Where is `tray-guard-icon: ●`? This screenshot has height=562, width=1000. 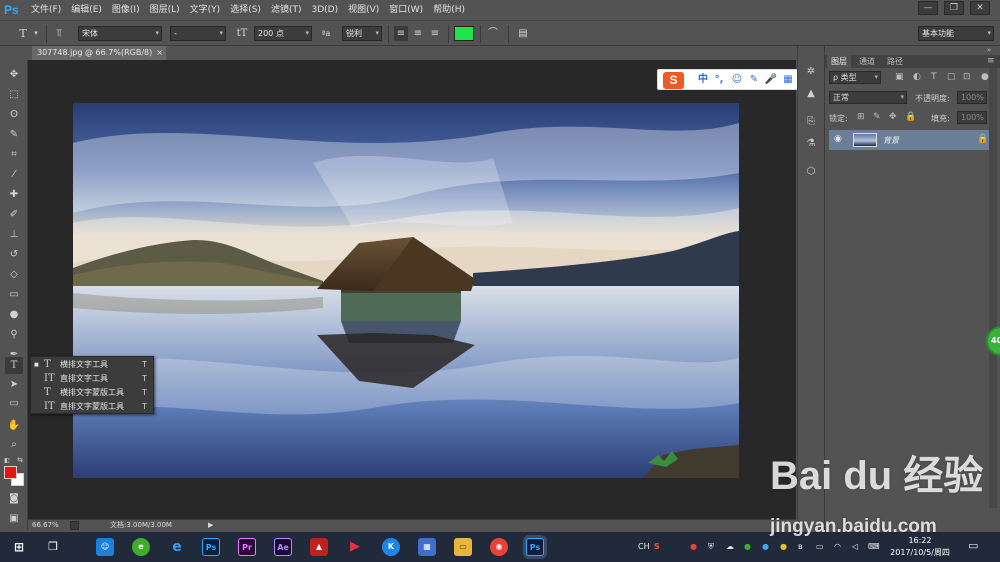 tray-guard-icon: ● is located at coordinates (747, 546).